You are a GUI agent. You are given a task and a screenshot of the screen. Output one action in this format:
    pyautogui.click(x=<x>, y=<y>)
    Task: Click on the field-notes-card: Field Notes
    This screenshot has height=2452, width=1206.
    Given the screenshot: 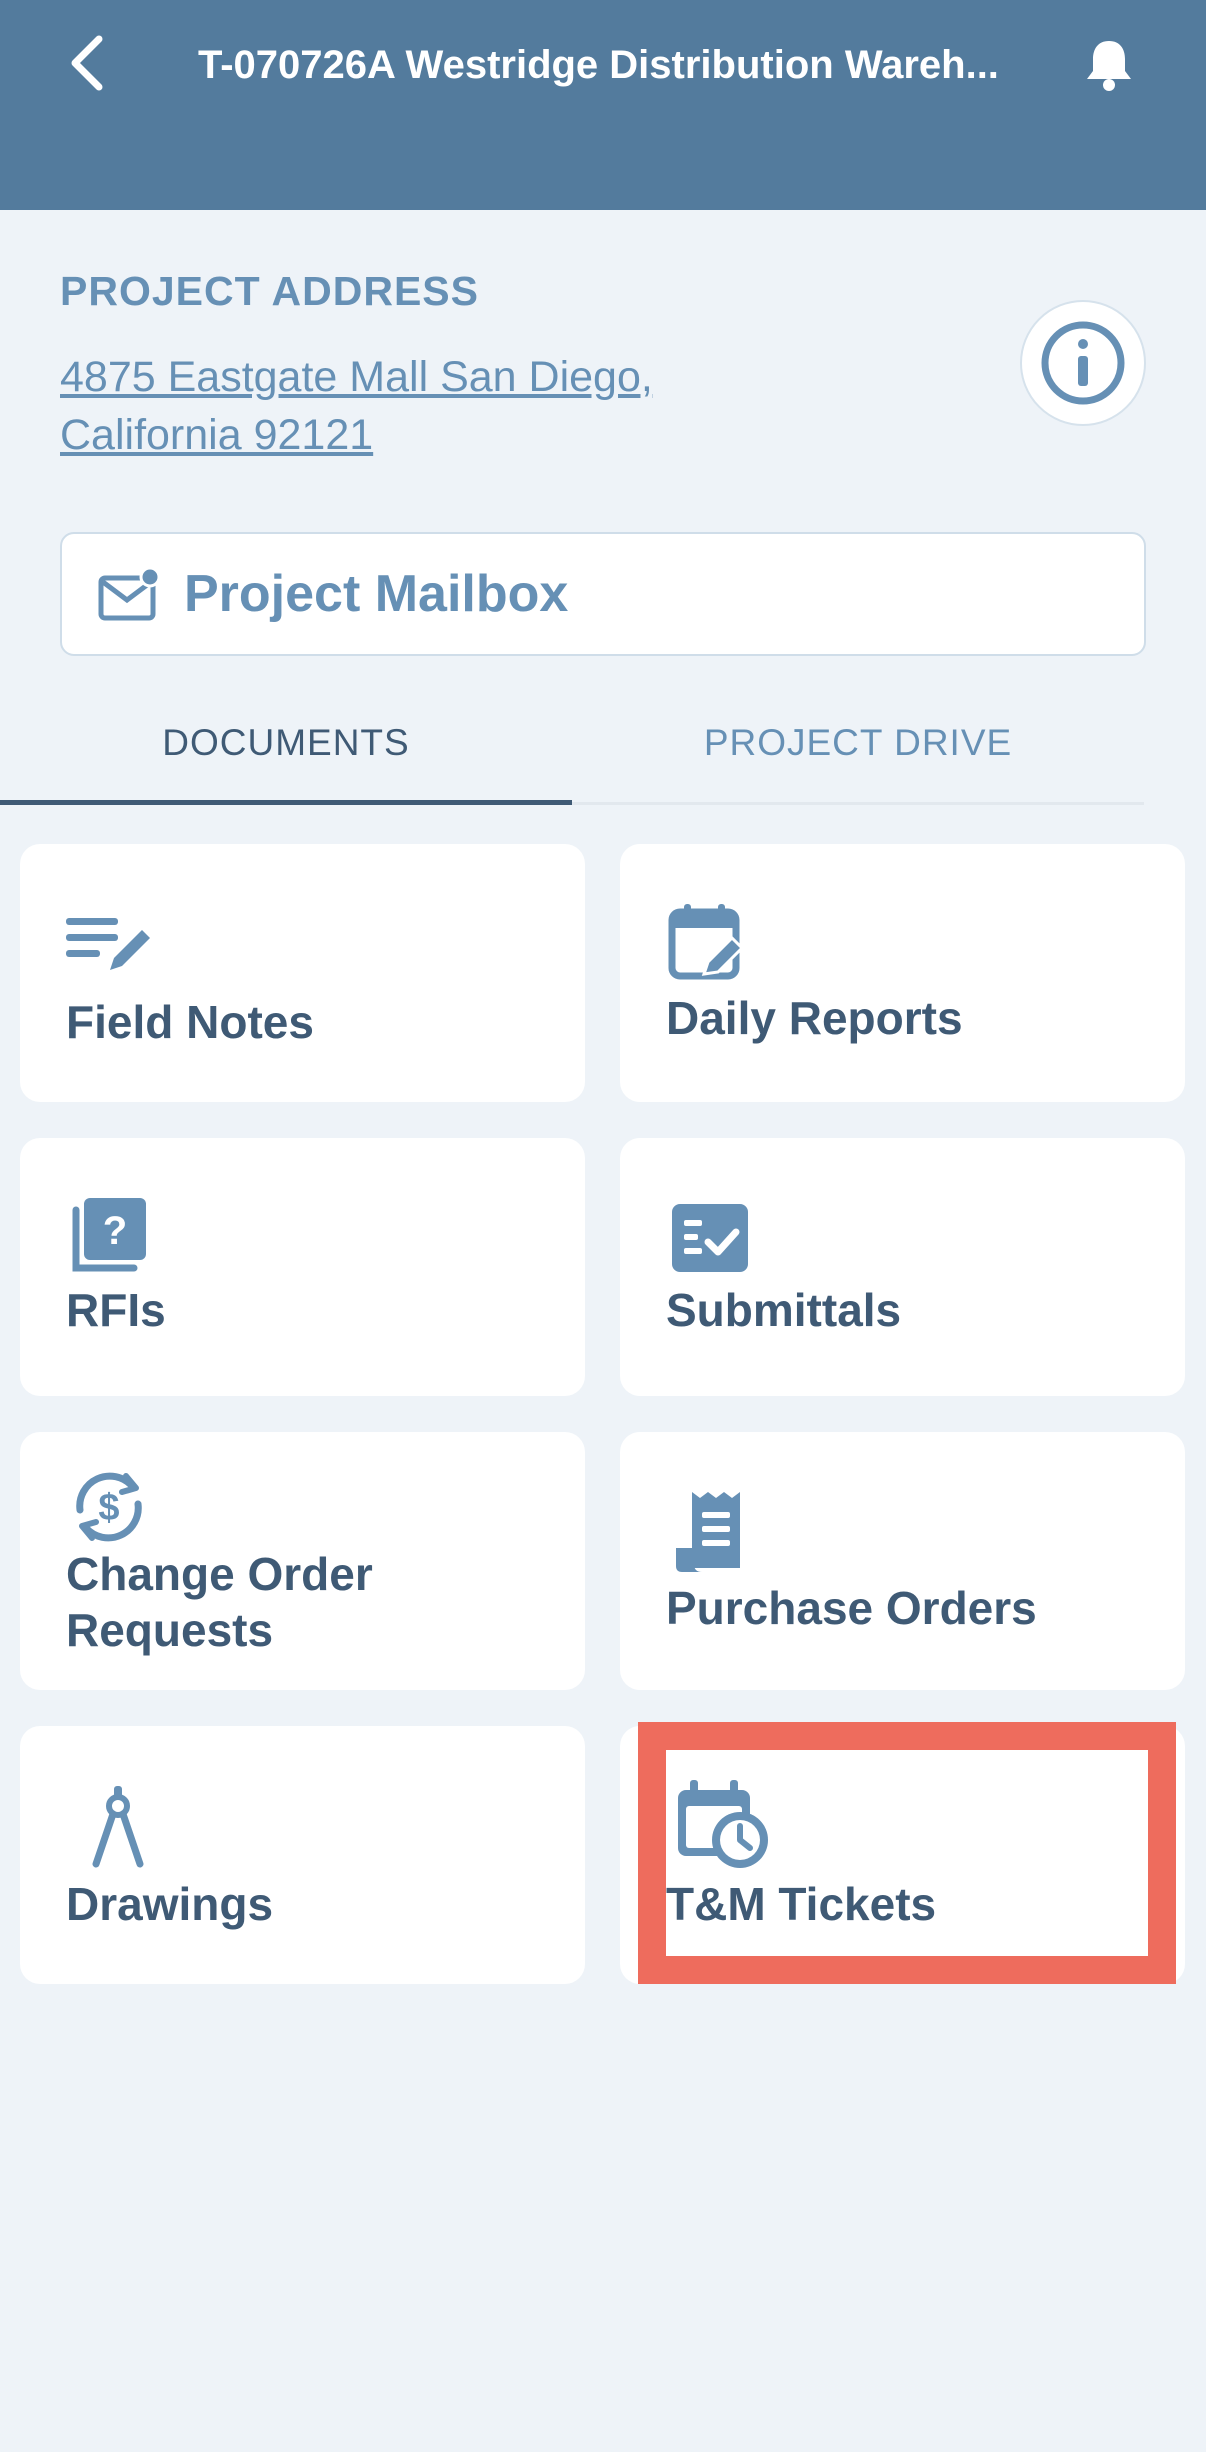 What is the action you would take?
    pyautogui.click(x=302, y=973)
    